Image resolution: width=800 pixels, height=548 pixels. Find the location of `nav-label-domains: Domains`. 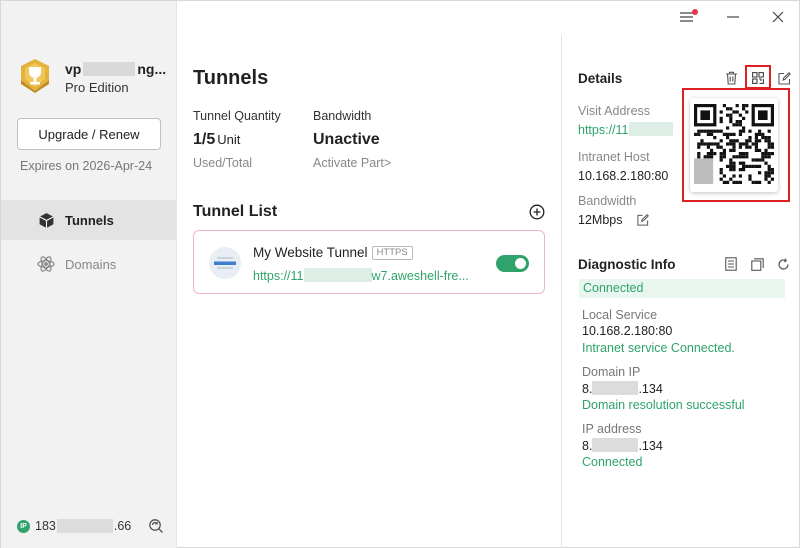

nav-label-domains: Domains is located at coordinates (91, 264).